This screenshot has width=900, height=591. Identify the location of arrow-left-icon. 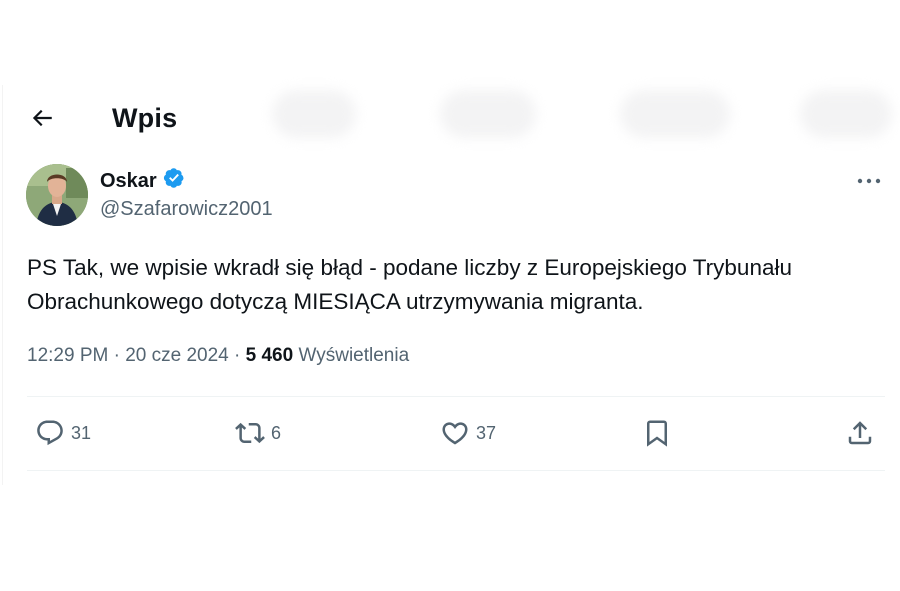
(42, 120).